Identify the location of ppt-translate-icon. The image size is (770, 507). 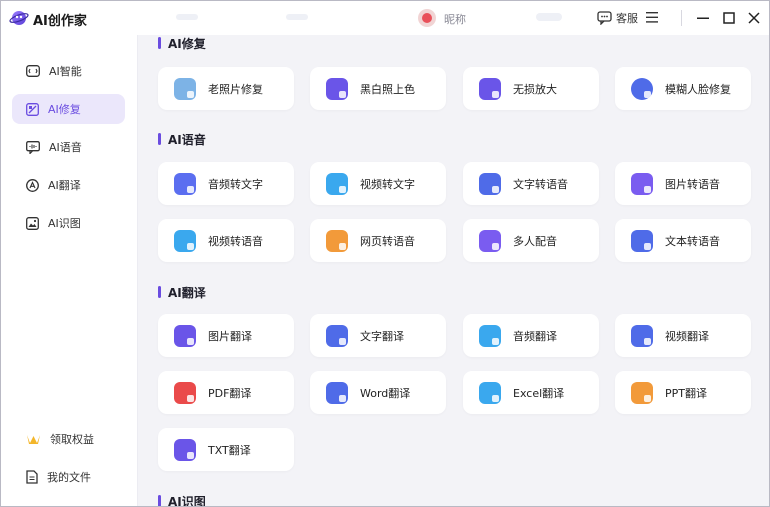
(642, 392).